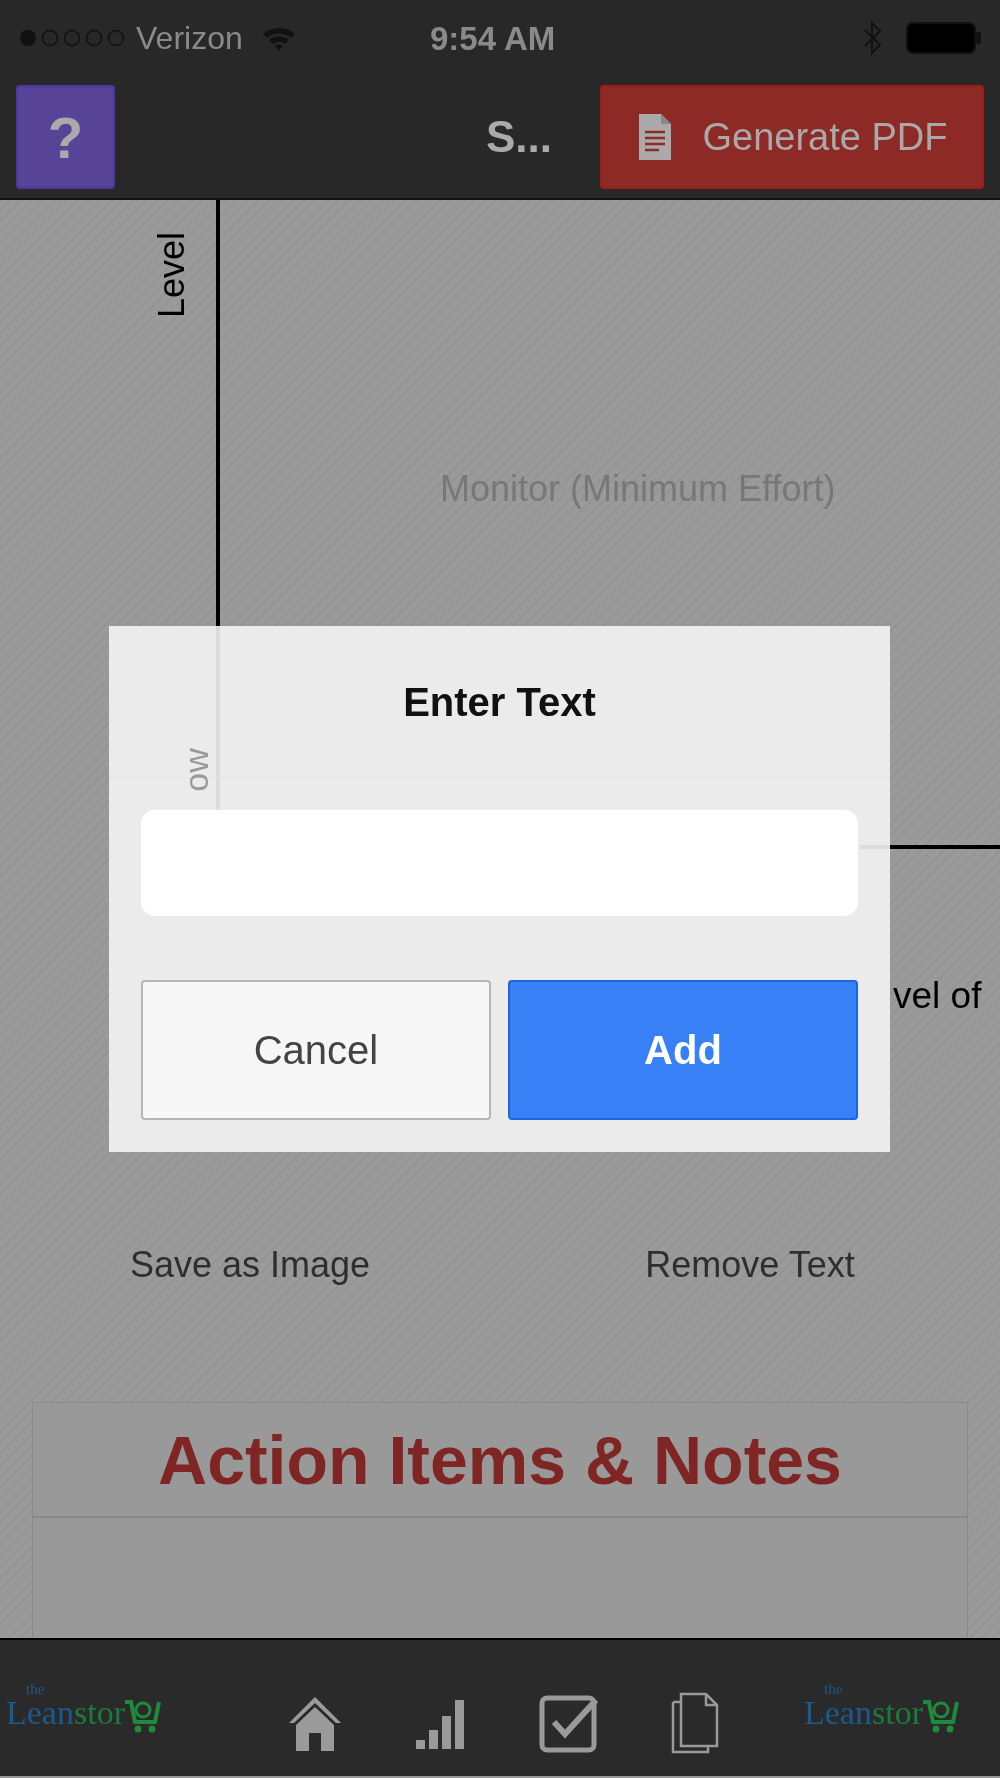 Image resolution: width=1000 pixels, height=1778 pixels. What do you see at coordinates (196, 770) in the screenshot?
I see `axis-label: ow` at bounding box center [196, 770].